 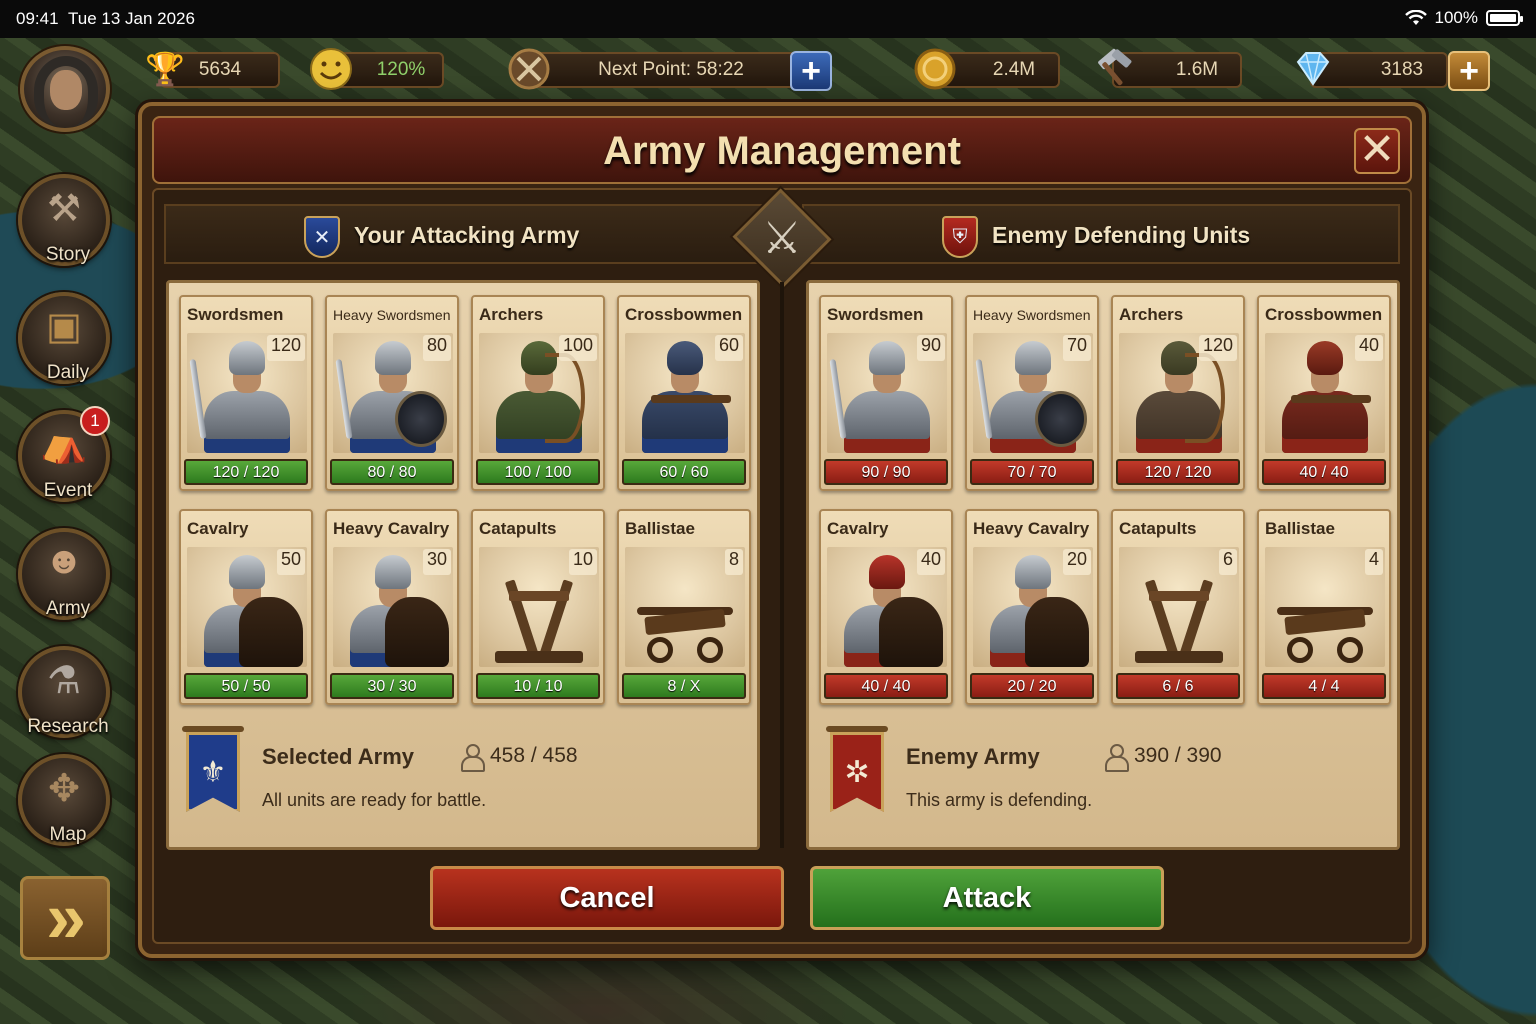 I want to click on nav-army: ☻ Army, so click(x=64, y=574).